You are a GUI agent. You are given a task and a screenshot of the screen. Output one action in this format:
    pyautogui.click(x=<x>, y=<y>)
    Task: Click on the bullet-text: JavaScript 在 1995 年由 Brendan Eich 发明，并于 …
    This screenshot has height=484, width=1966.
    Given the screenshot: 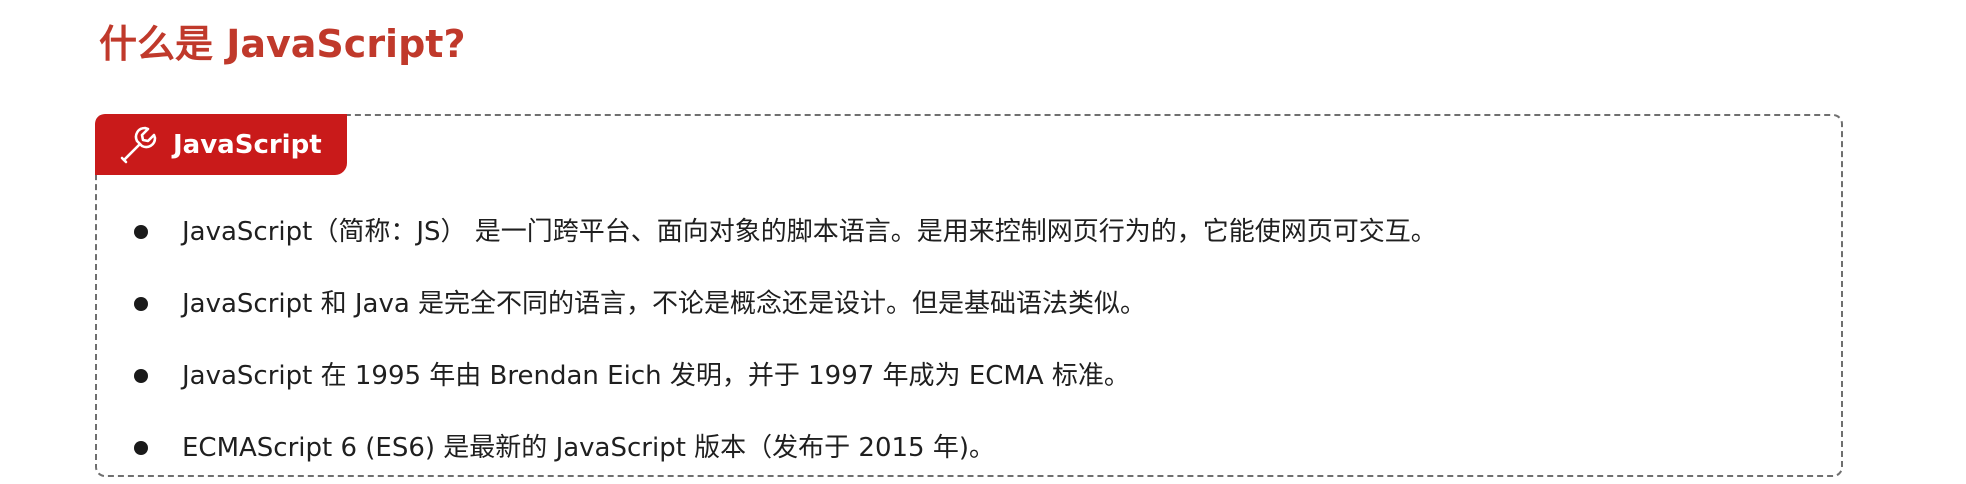 What is the action you would take?
    pyautogui.click(x=656, y=376)
    